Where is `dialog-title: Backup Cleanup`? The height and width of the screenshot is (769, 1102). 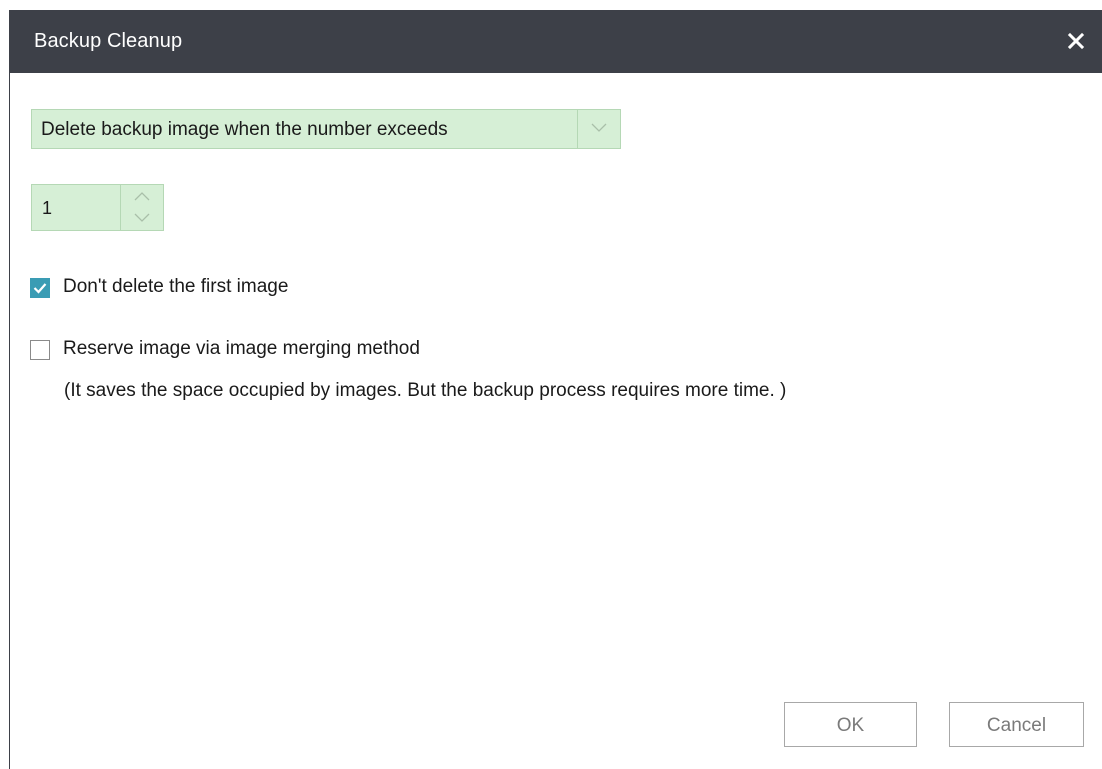 dialog-title: Backup Cleanup is located at coordinates (108, 41).